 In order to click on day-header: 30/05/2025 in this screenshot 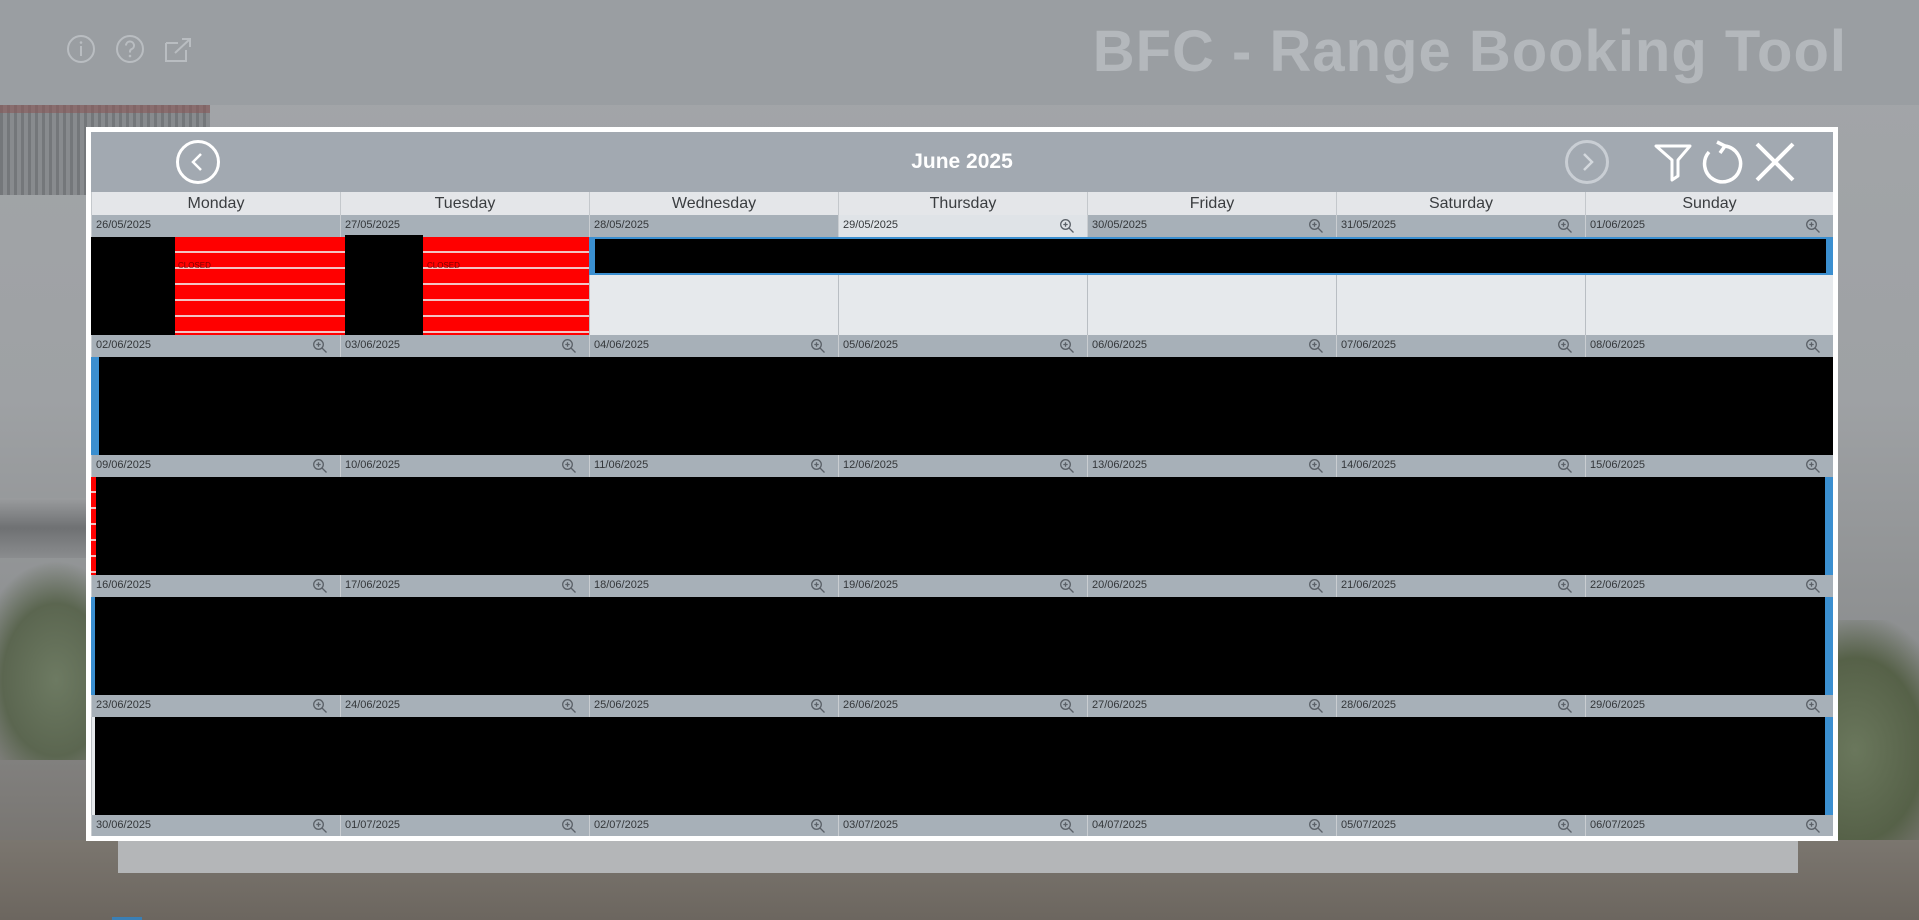, I will do `click(1211, 226)`.